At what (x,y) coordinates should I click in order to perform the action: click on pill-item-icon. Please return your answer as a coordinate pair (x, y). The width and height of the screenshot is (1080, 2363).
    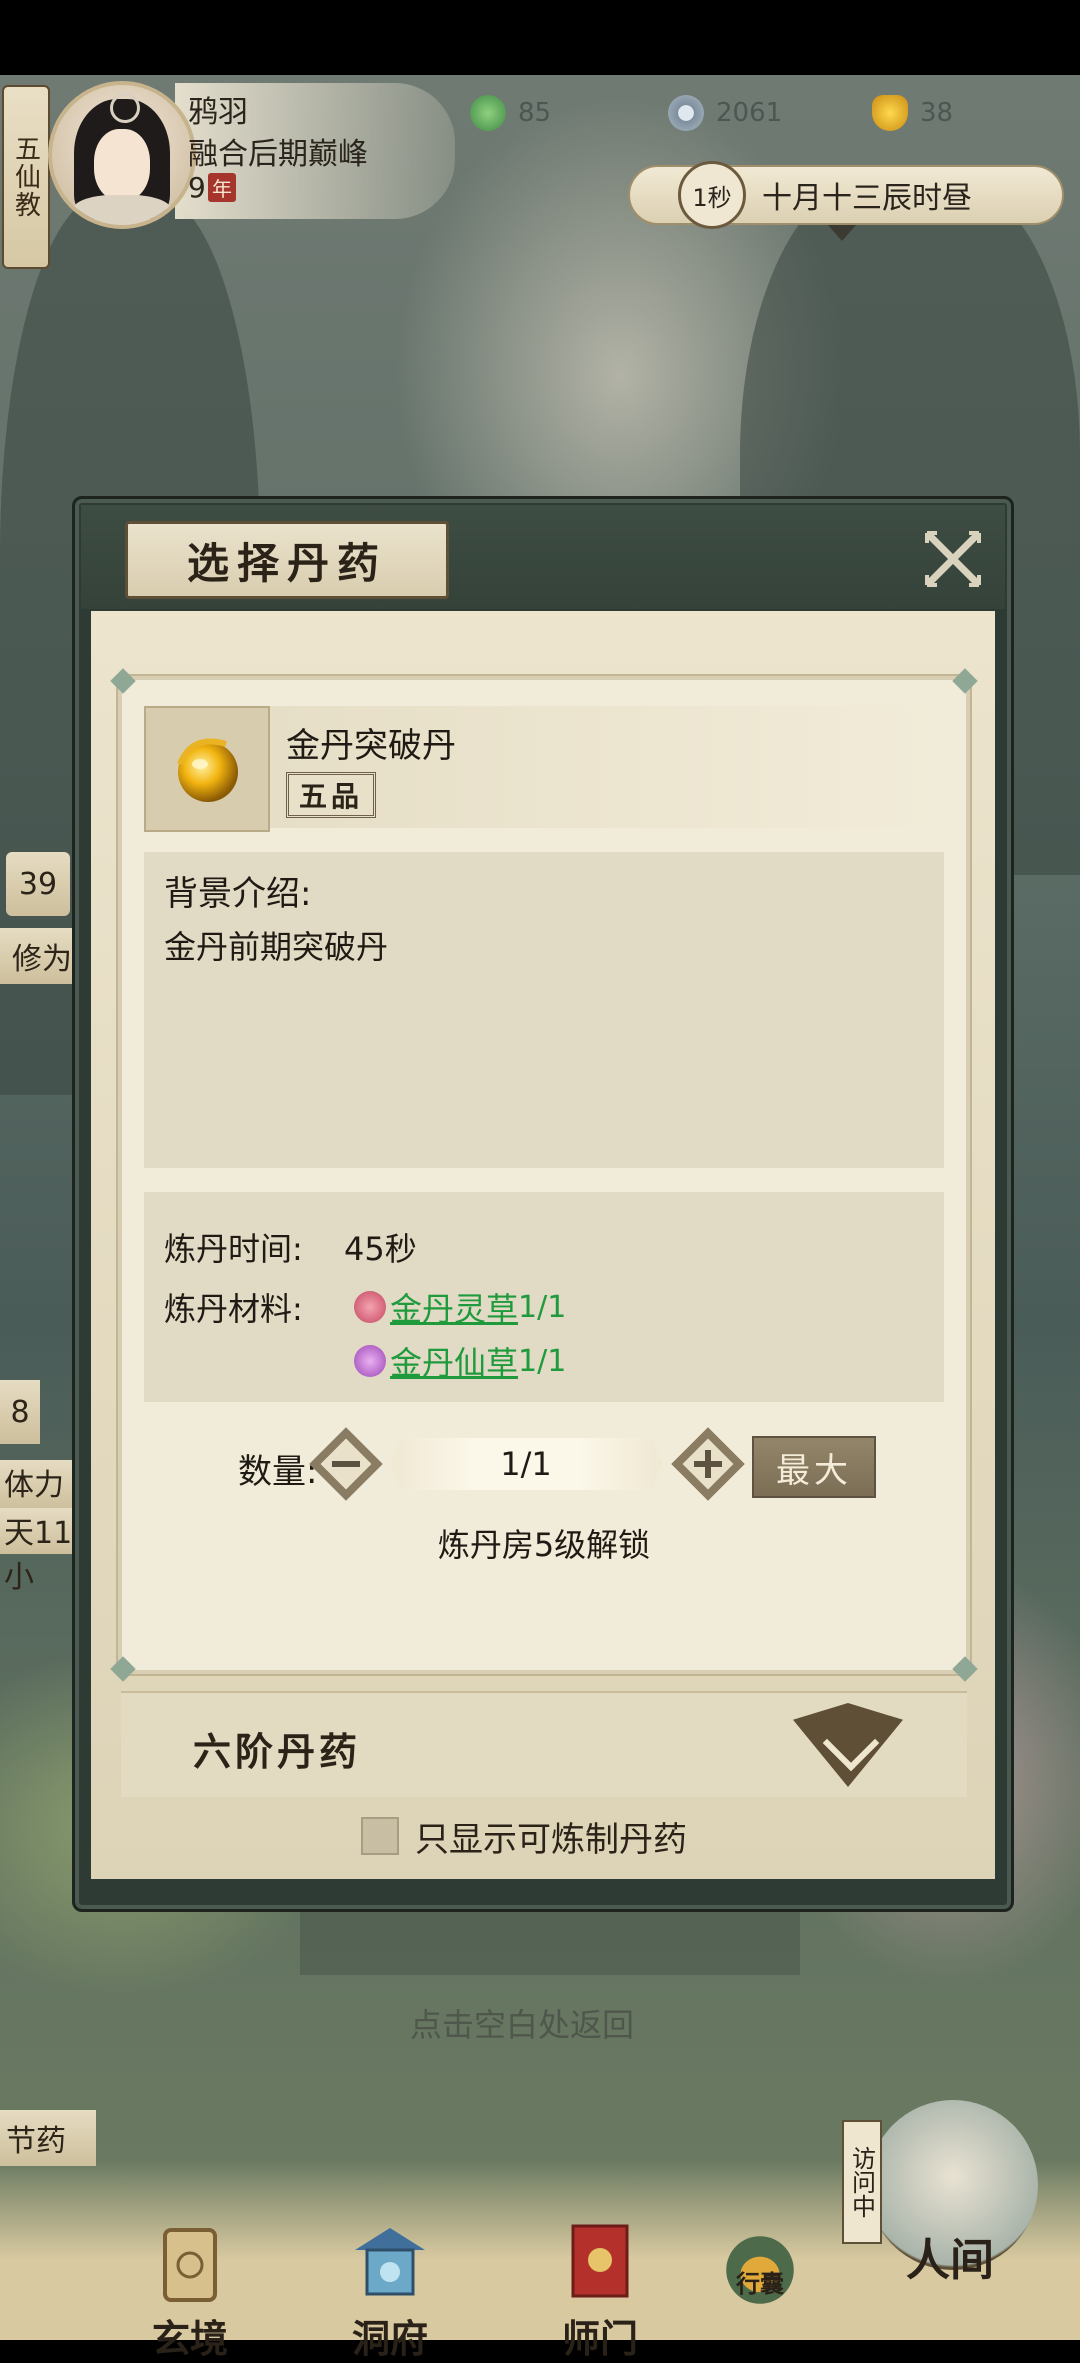
    Looking at the image, I should click on (207, 769).